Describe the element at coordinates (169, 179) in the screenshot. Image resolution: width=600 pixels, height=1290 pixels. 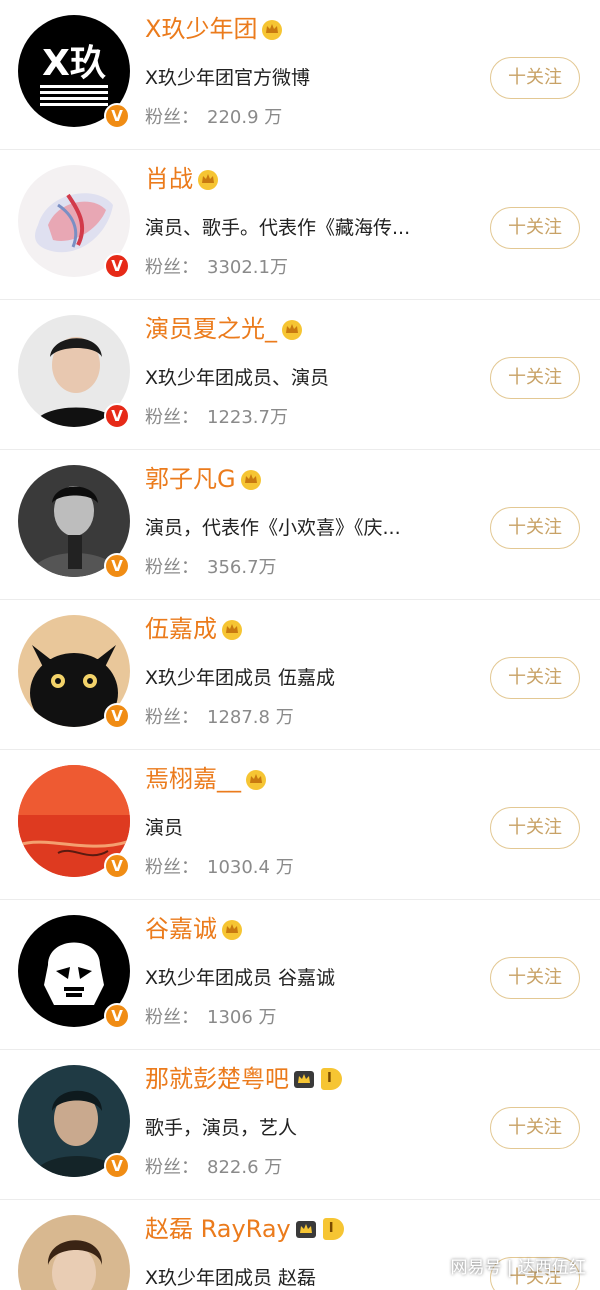
I see `user-name-text: 肖战` at that location.